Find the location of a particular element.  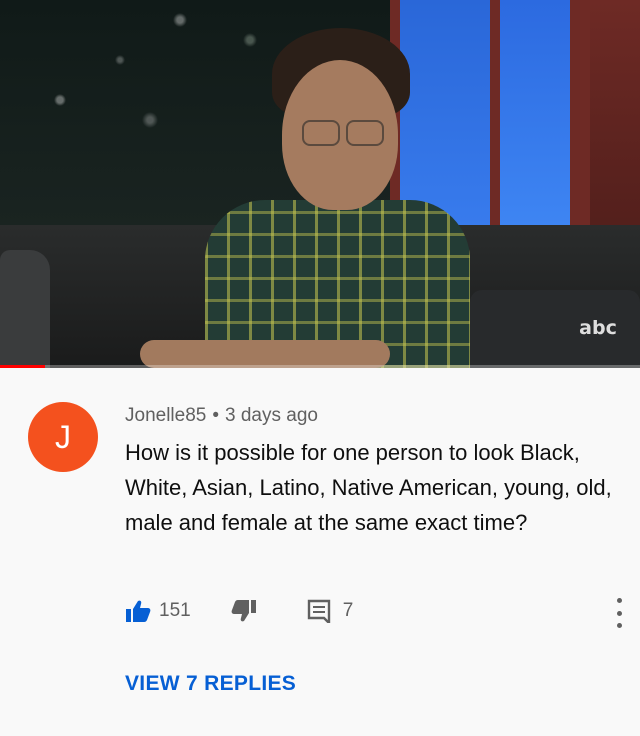

channel-watermark-logo: abc is located at coordinates (598, 328).